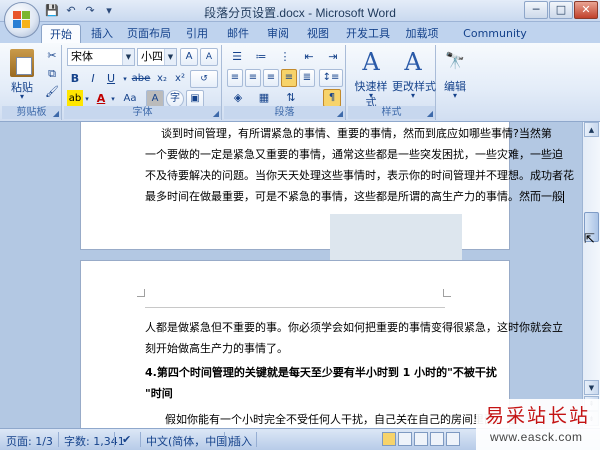  What do you see at coordinates (354, 327) in the screenshot?
I see `doc-line-5: 人都是做紧急但不重要的事。你必须学会如何把重要的事情变得很紧急，这时你就会立` at bounding box center [354, 327].